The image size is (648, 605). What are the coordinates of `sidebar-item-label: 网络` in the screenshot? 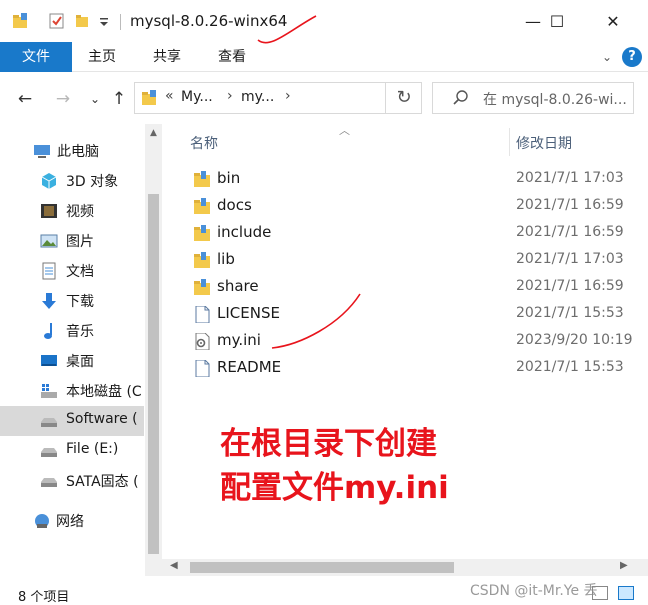 It's located at (70, 522).